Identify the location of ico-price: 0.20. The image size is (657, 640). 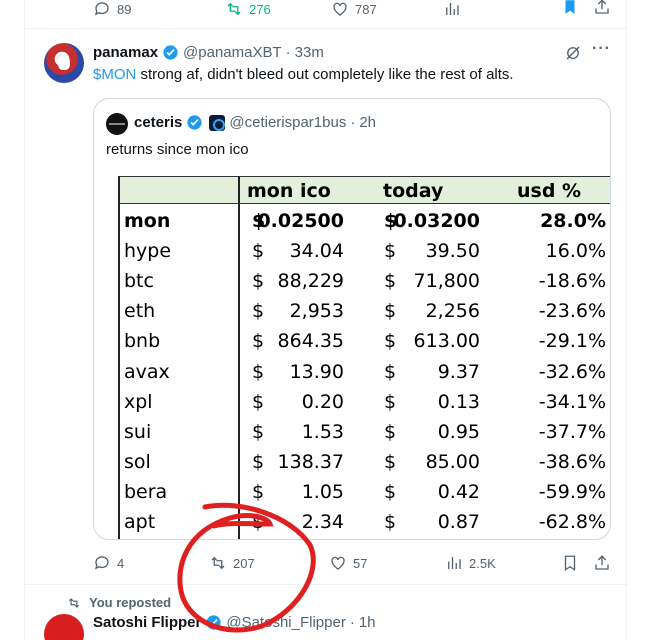
(322, 401).